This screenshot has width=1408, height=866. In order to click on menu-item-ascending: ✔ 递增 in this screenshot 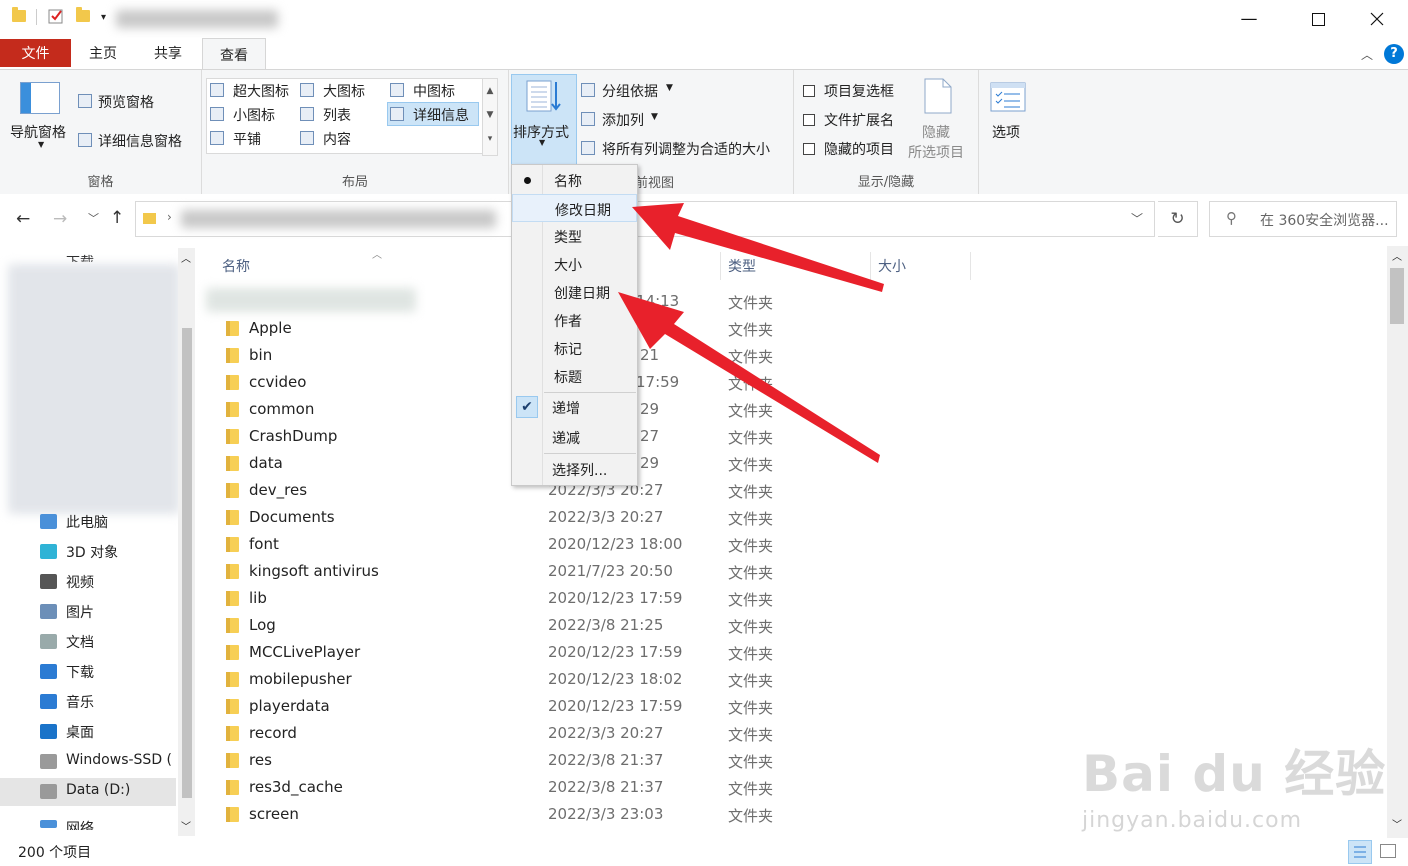, I will do `click(574, 407)`.